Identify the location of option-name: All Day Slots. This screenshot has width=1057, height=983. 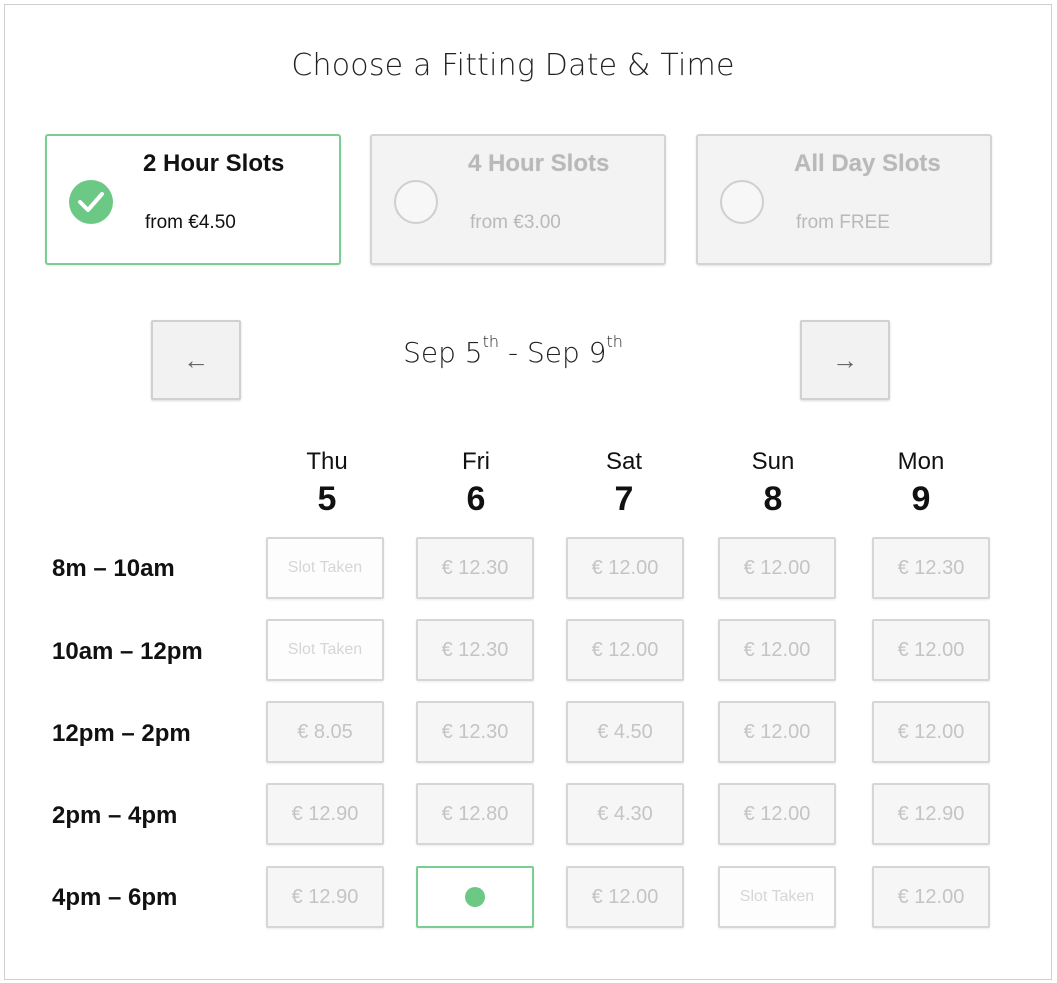
(867, 163).